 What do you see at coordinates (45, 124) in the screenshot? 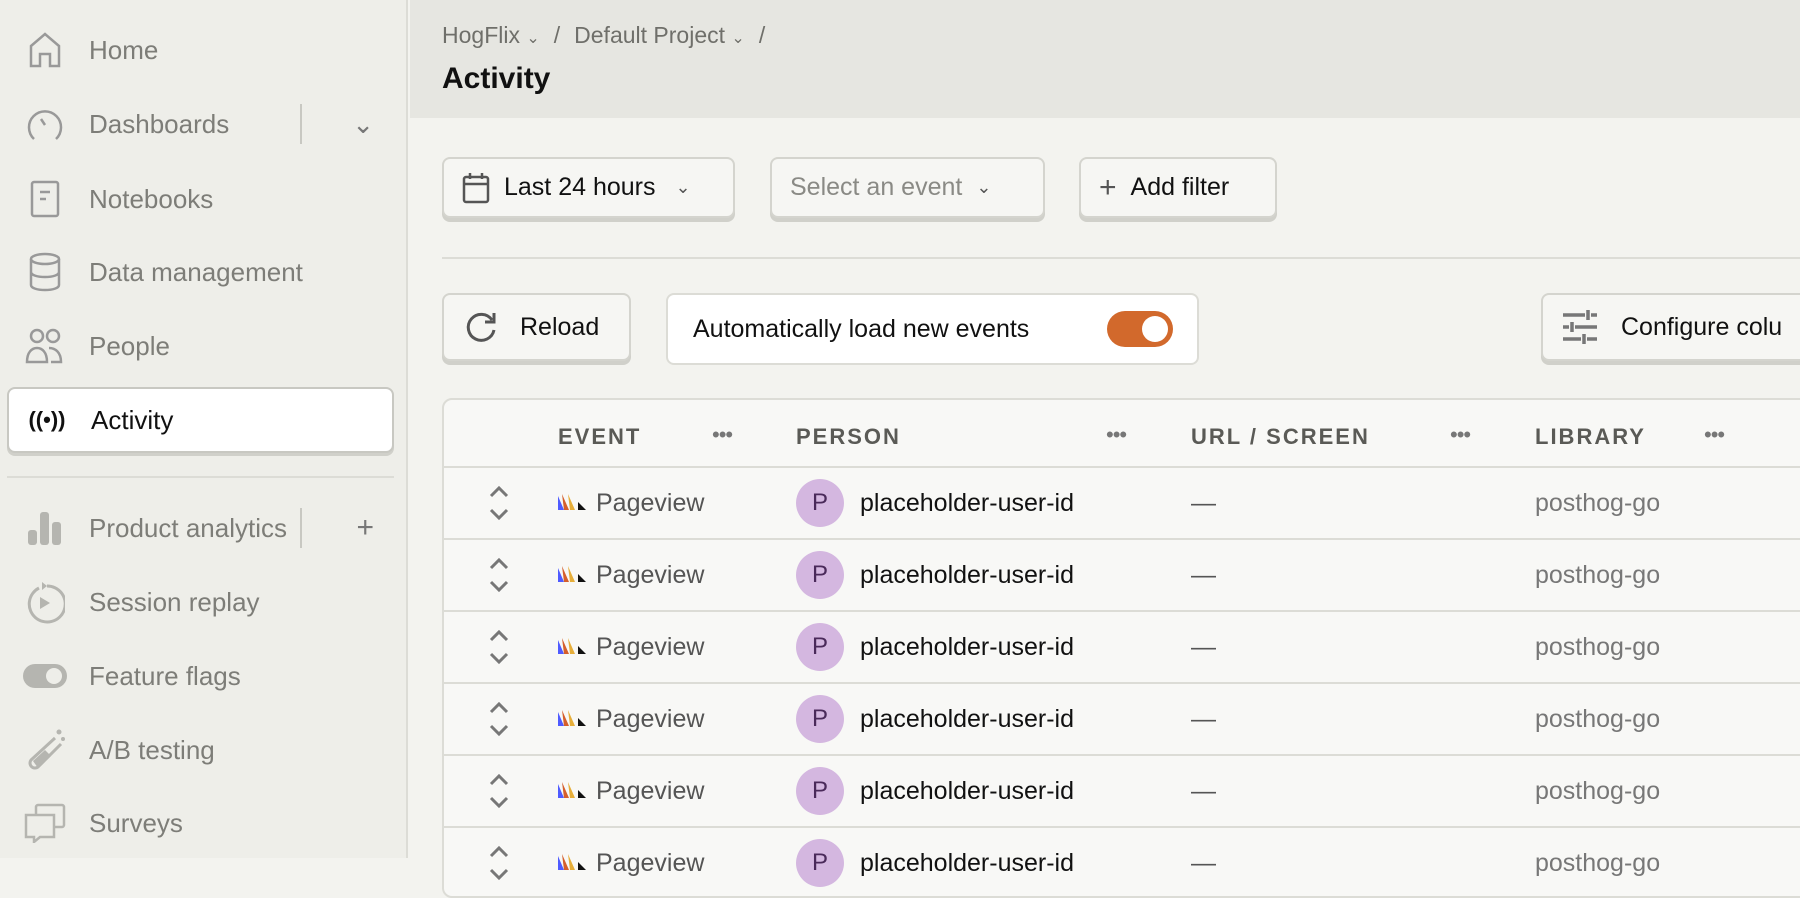
I see `dashboard-icon` at bounding box center [45, 124].